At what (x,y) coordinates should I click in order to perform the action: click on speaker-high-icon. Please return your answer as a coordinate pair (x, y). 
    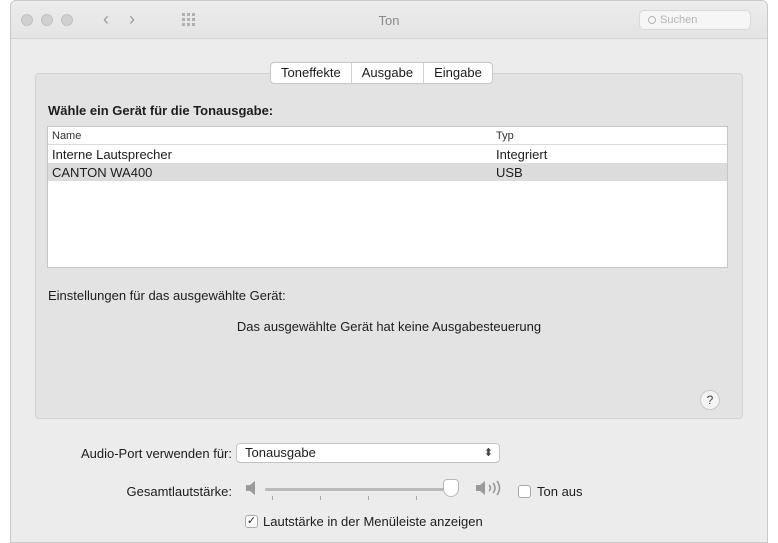
    Looking at the image, I should click on (488, 488).